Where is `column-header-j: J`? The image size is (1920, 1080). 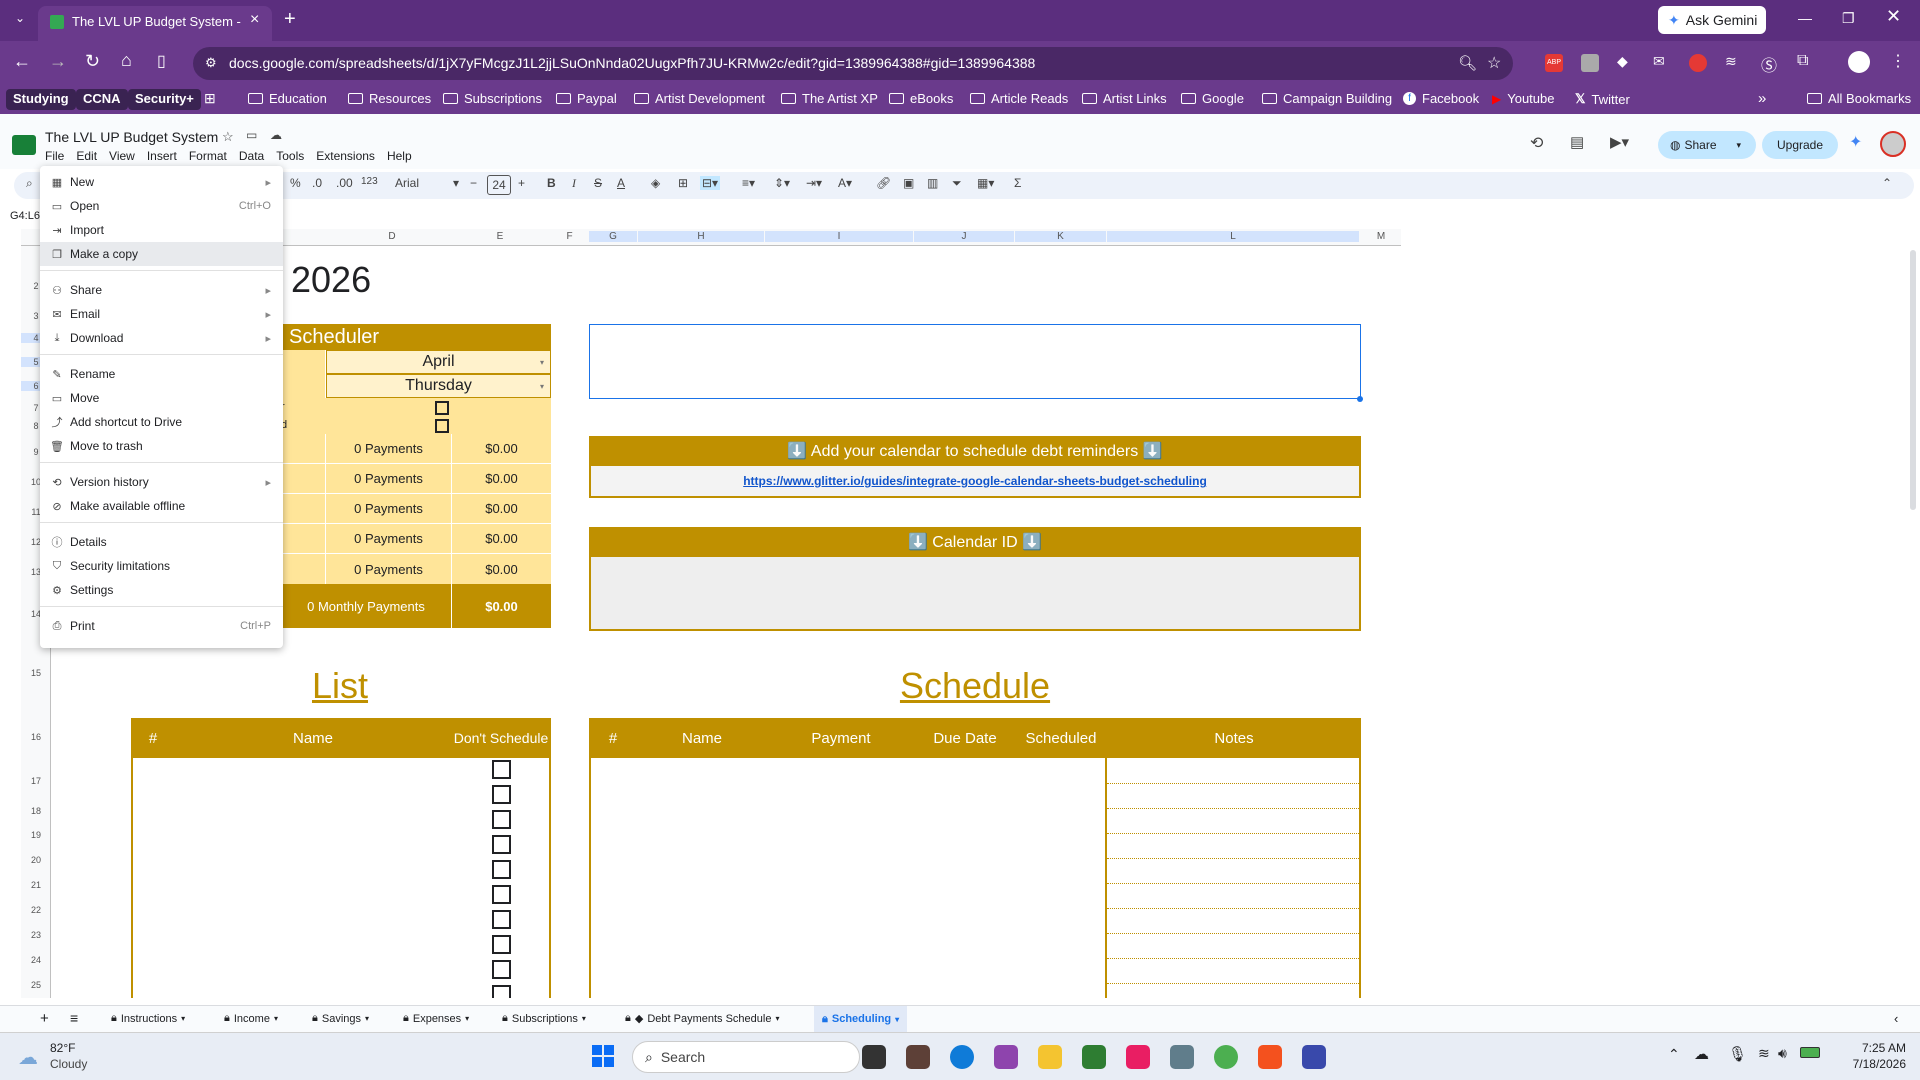 column-header-j: J is located at coordinates (964, 236).